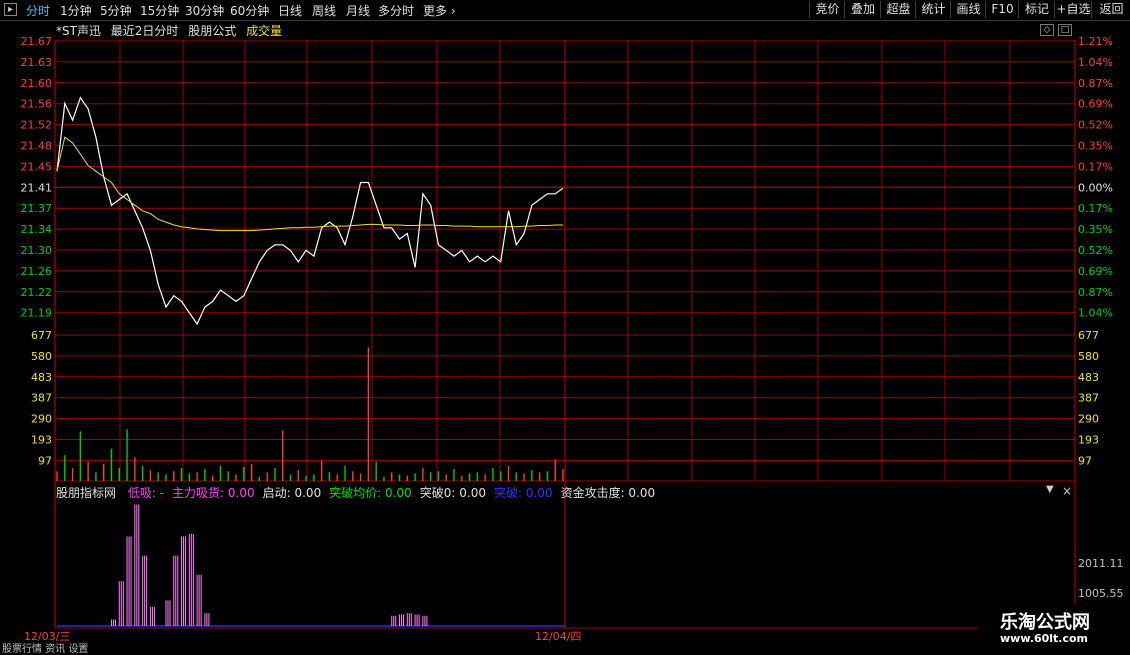 The height and width of the screenshot is (655, 1130). I want to click on indicator-dropdown-icon: ▼, so click(1050, 489).